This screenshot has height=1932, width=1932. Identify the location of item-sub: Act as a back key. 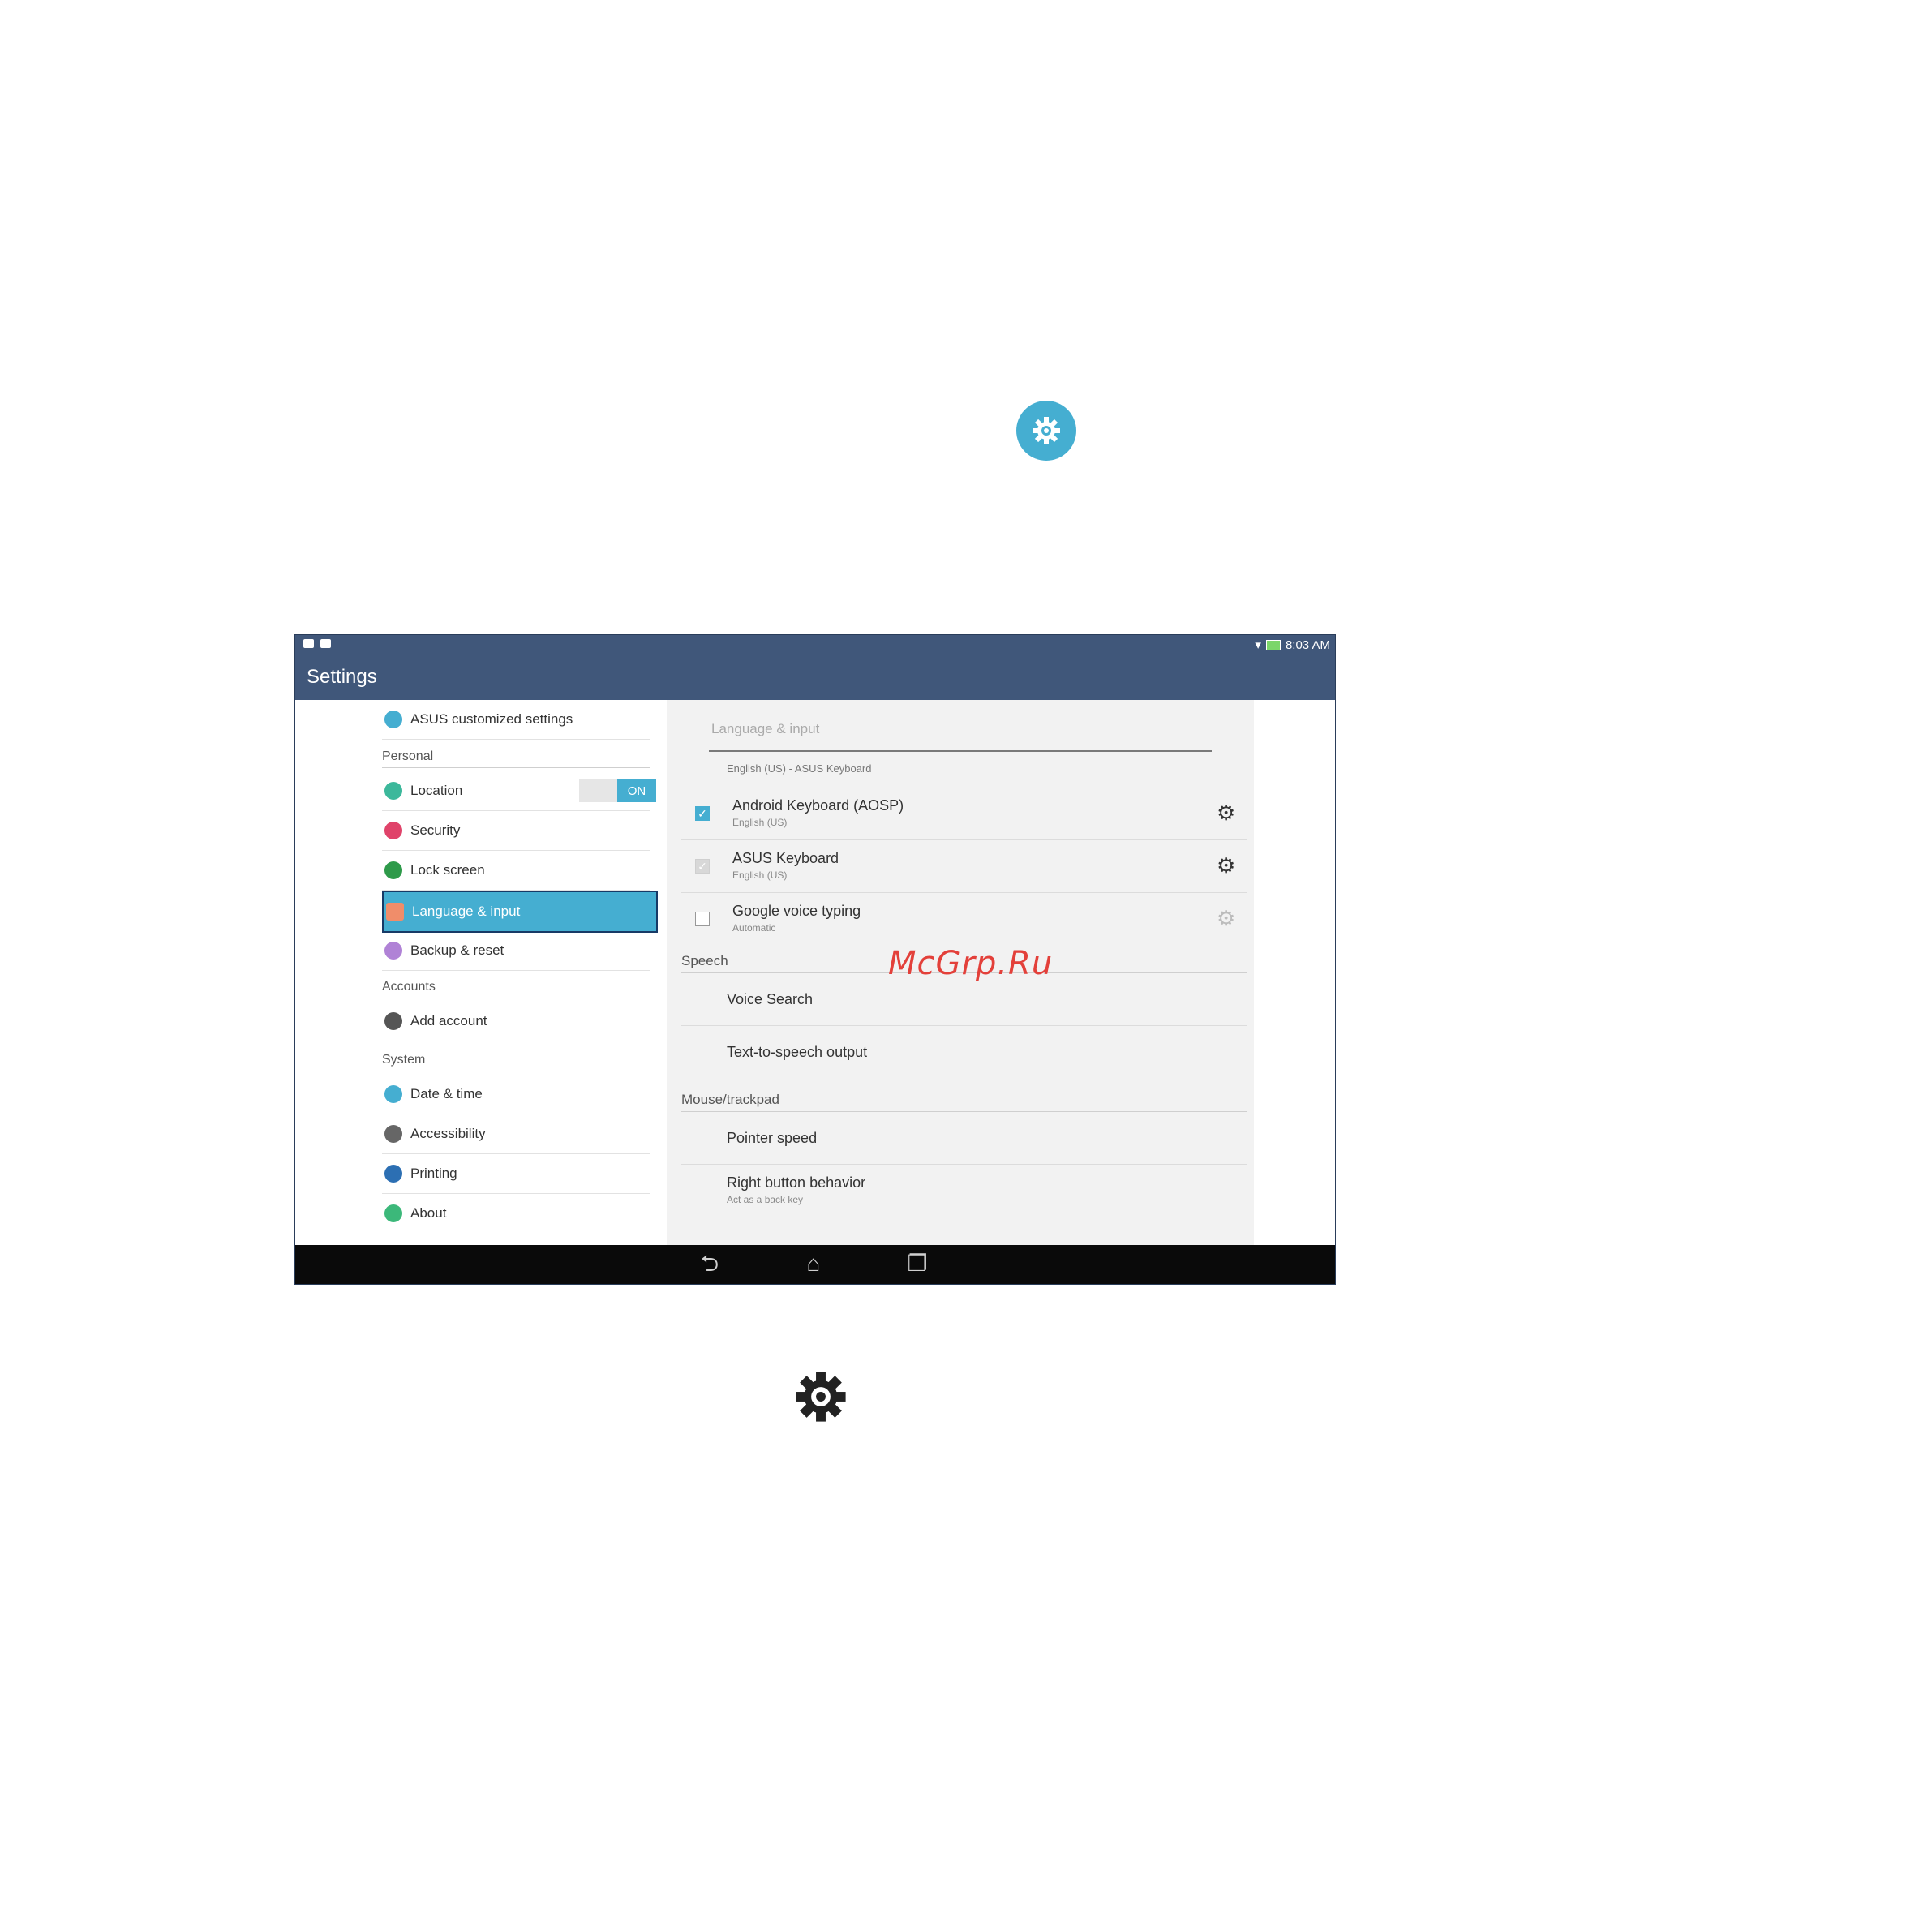
(765, 1199).